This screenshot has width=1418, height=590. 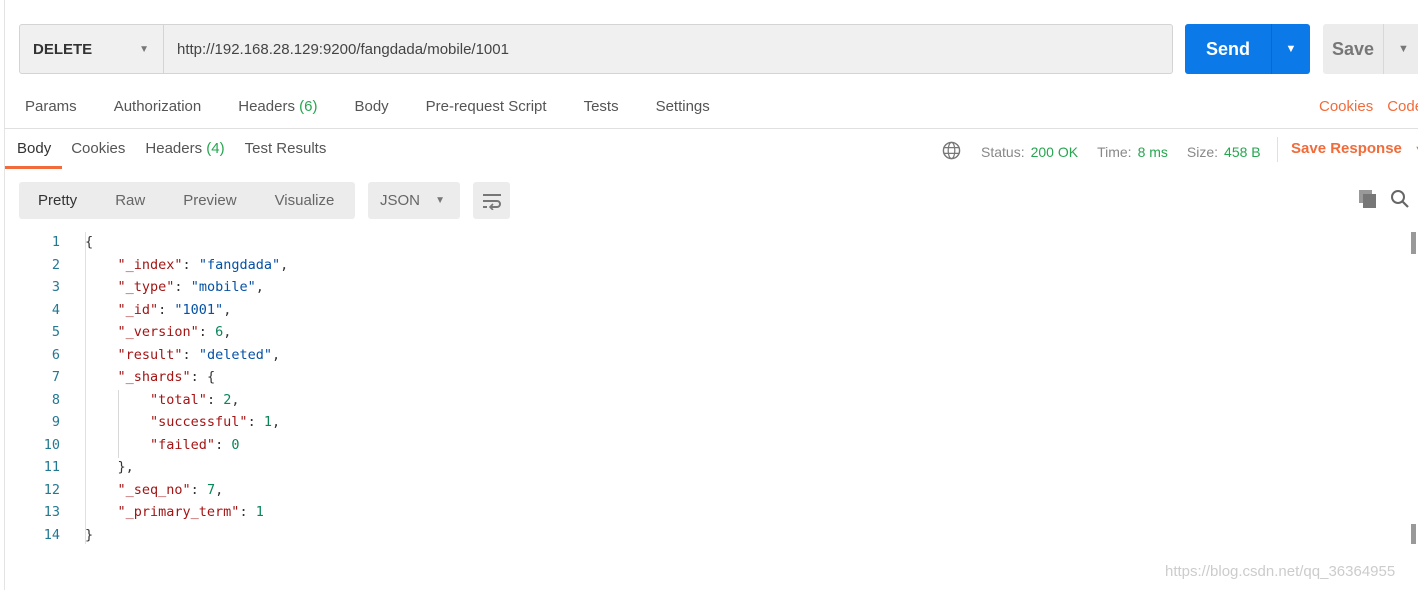 What do you see at coordinates (138, 309) in the screenshot?
I see `json-key: "_id"` at bounding box center [138, 309].